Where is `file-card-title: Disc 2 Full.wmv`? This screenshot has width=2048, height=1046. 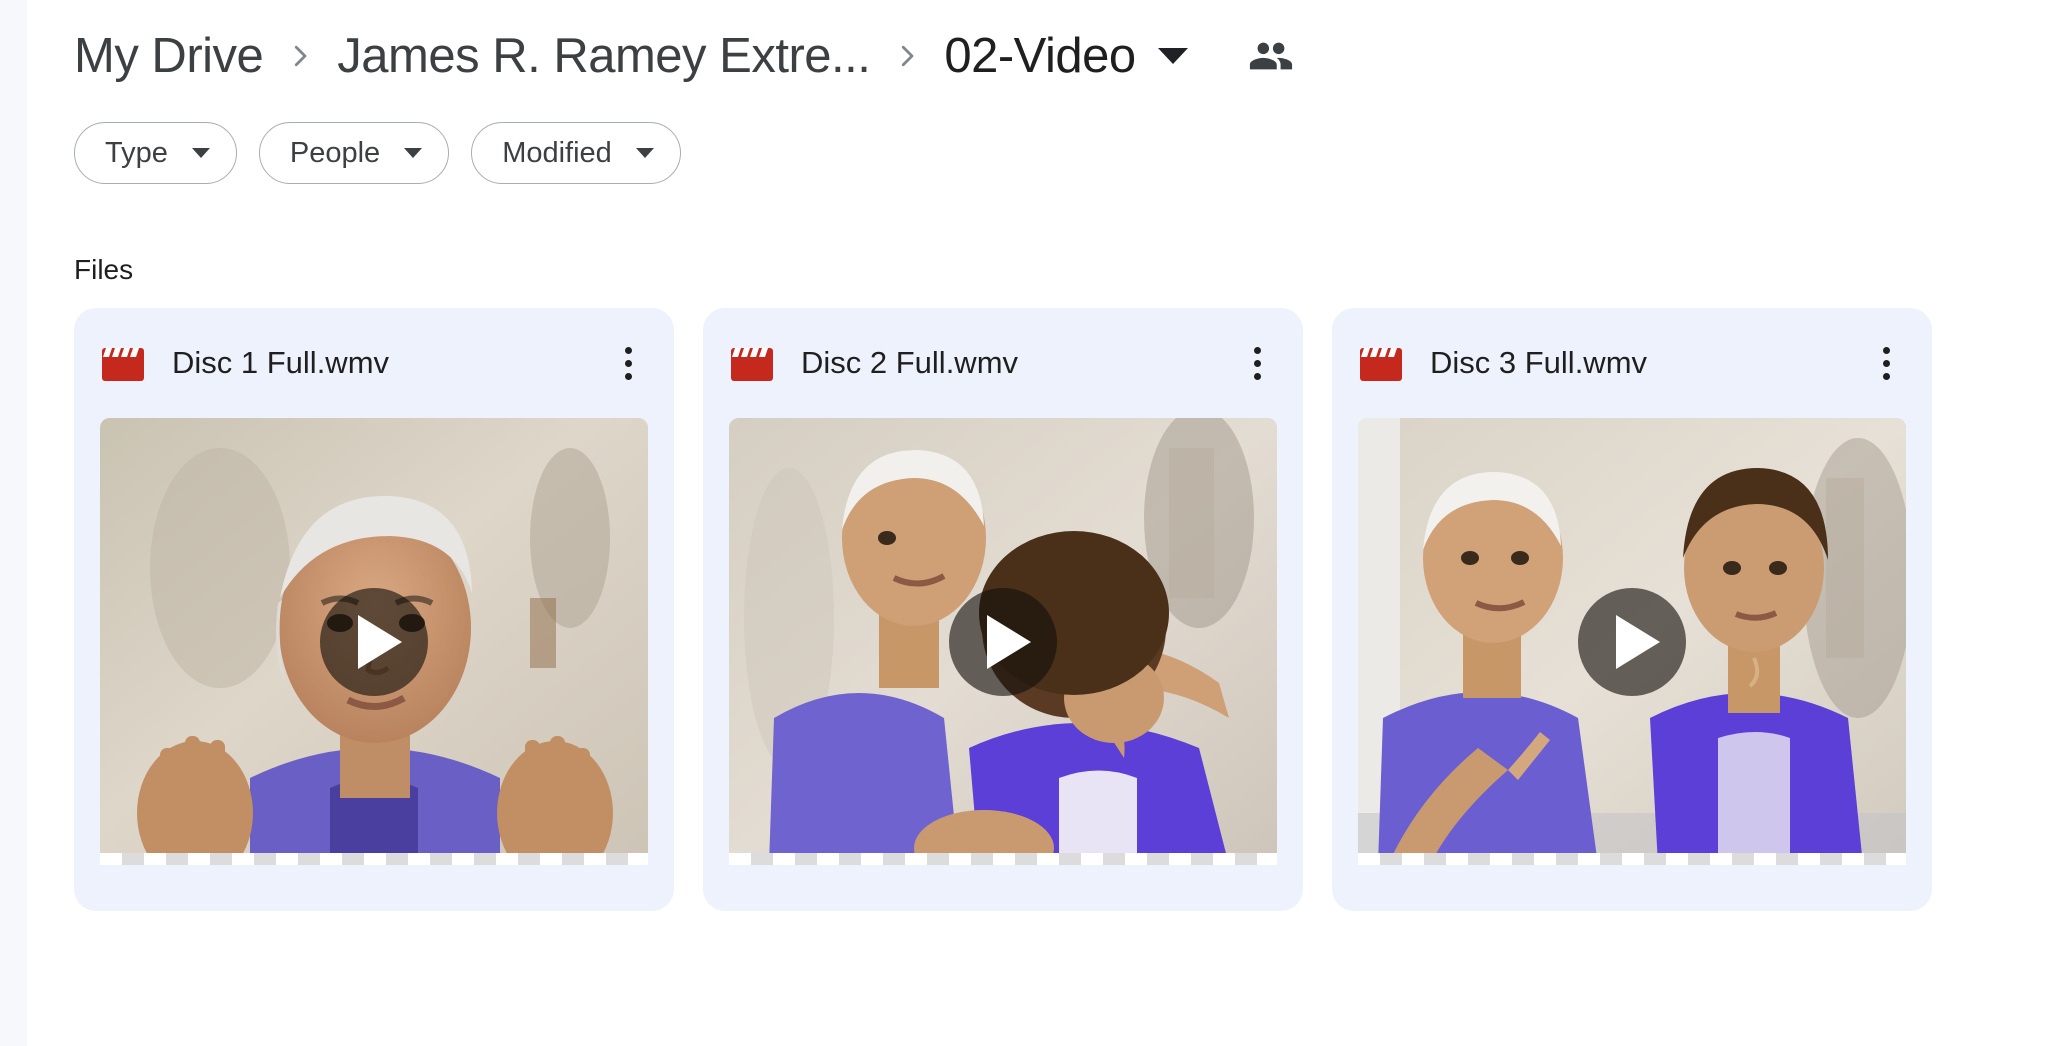
file-card-title: Disc 2 Full.wmv is located at coordinates (910, 362).